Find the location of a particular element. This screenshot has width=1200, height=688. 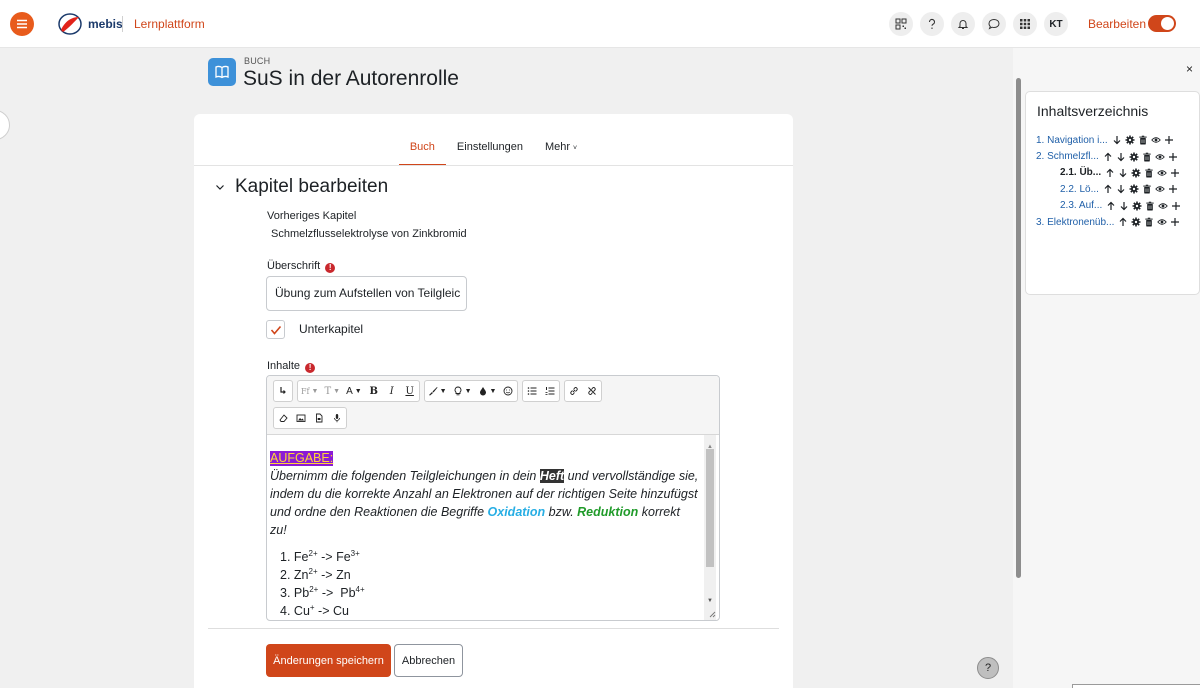

apps-button is located at coordinates (1025, 24).